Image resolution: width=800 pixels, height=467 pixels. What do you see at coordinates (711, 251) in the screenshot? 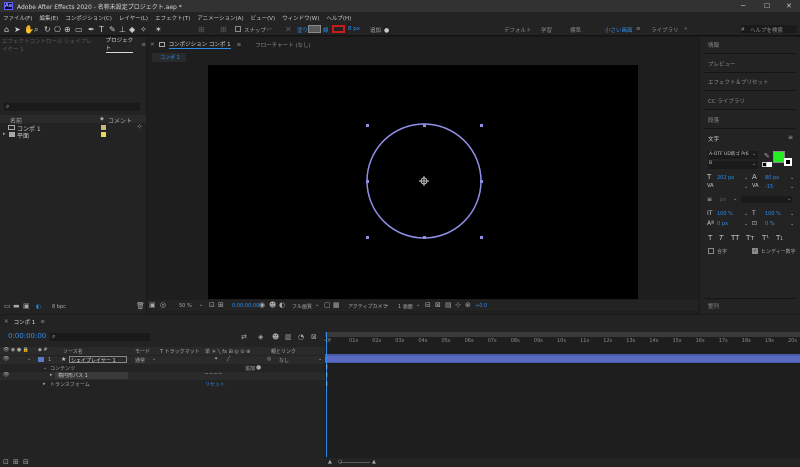
I see `ligatures-checkbox` at bounding box center [711, 251].